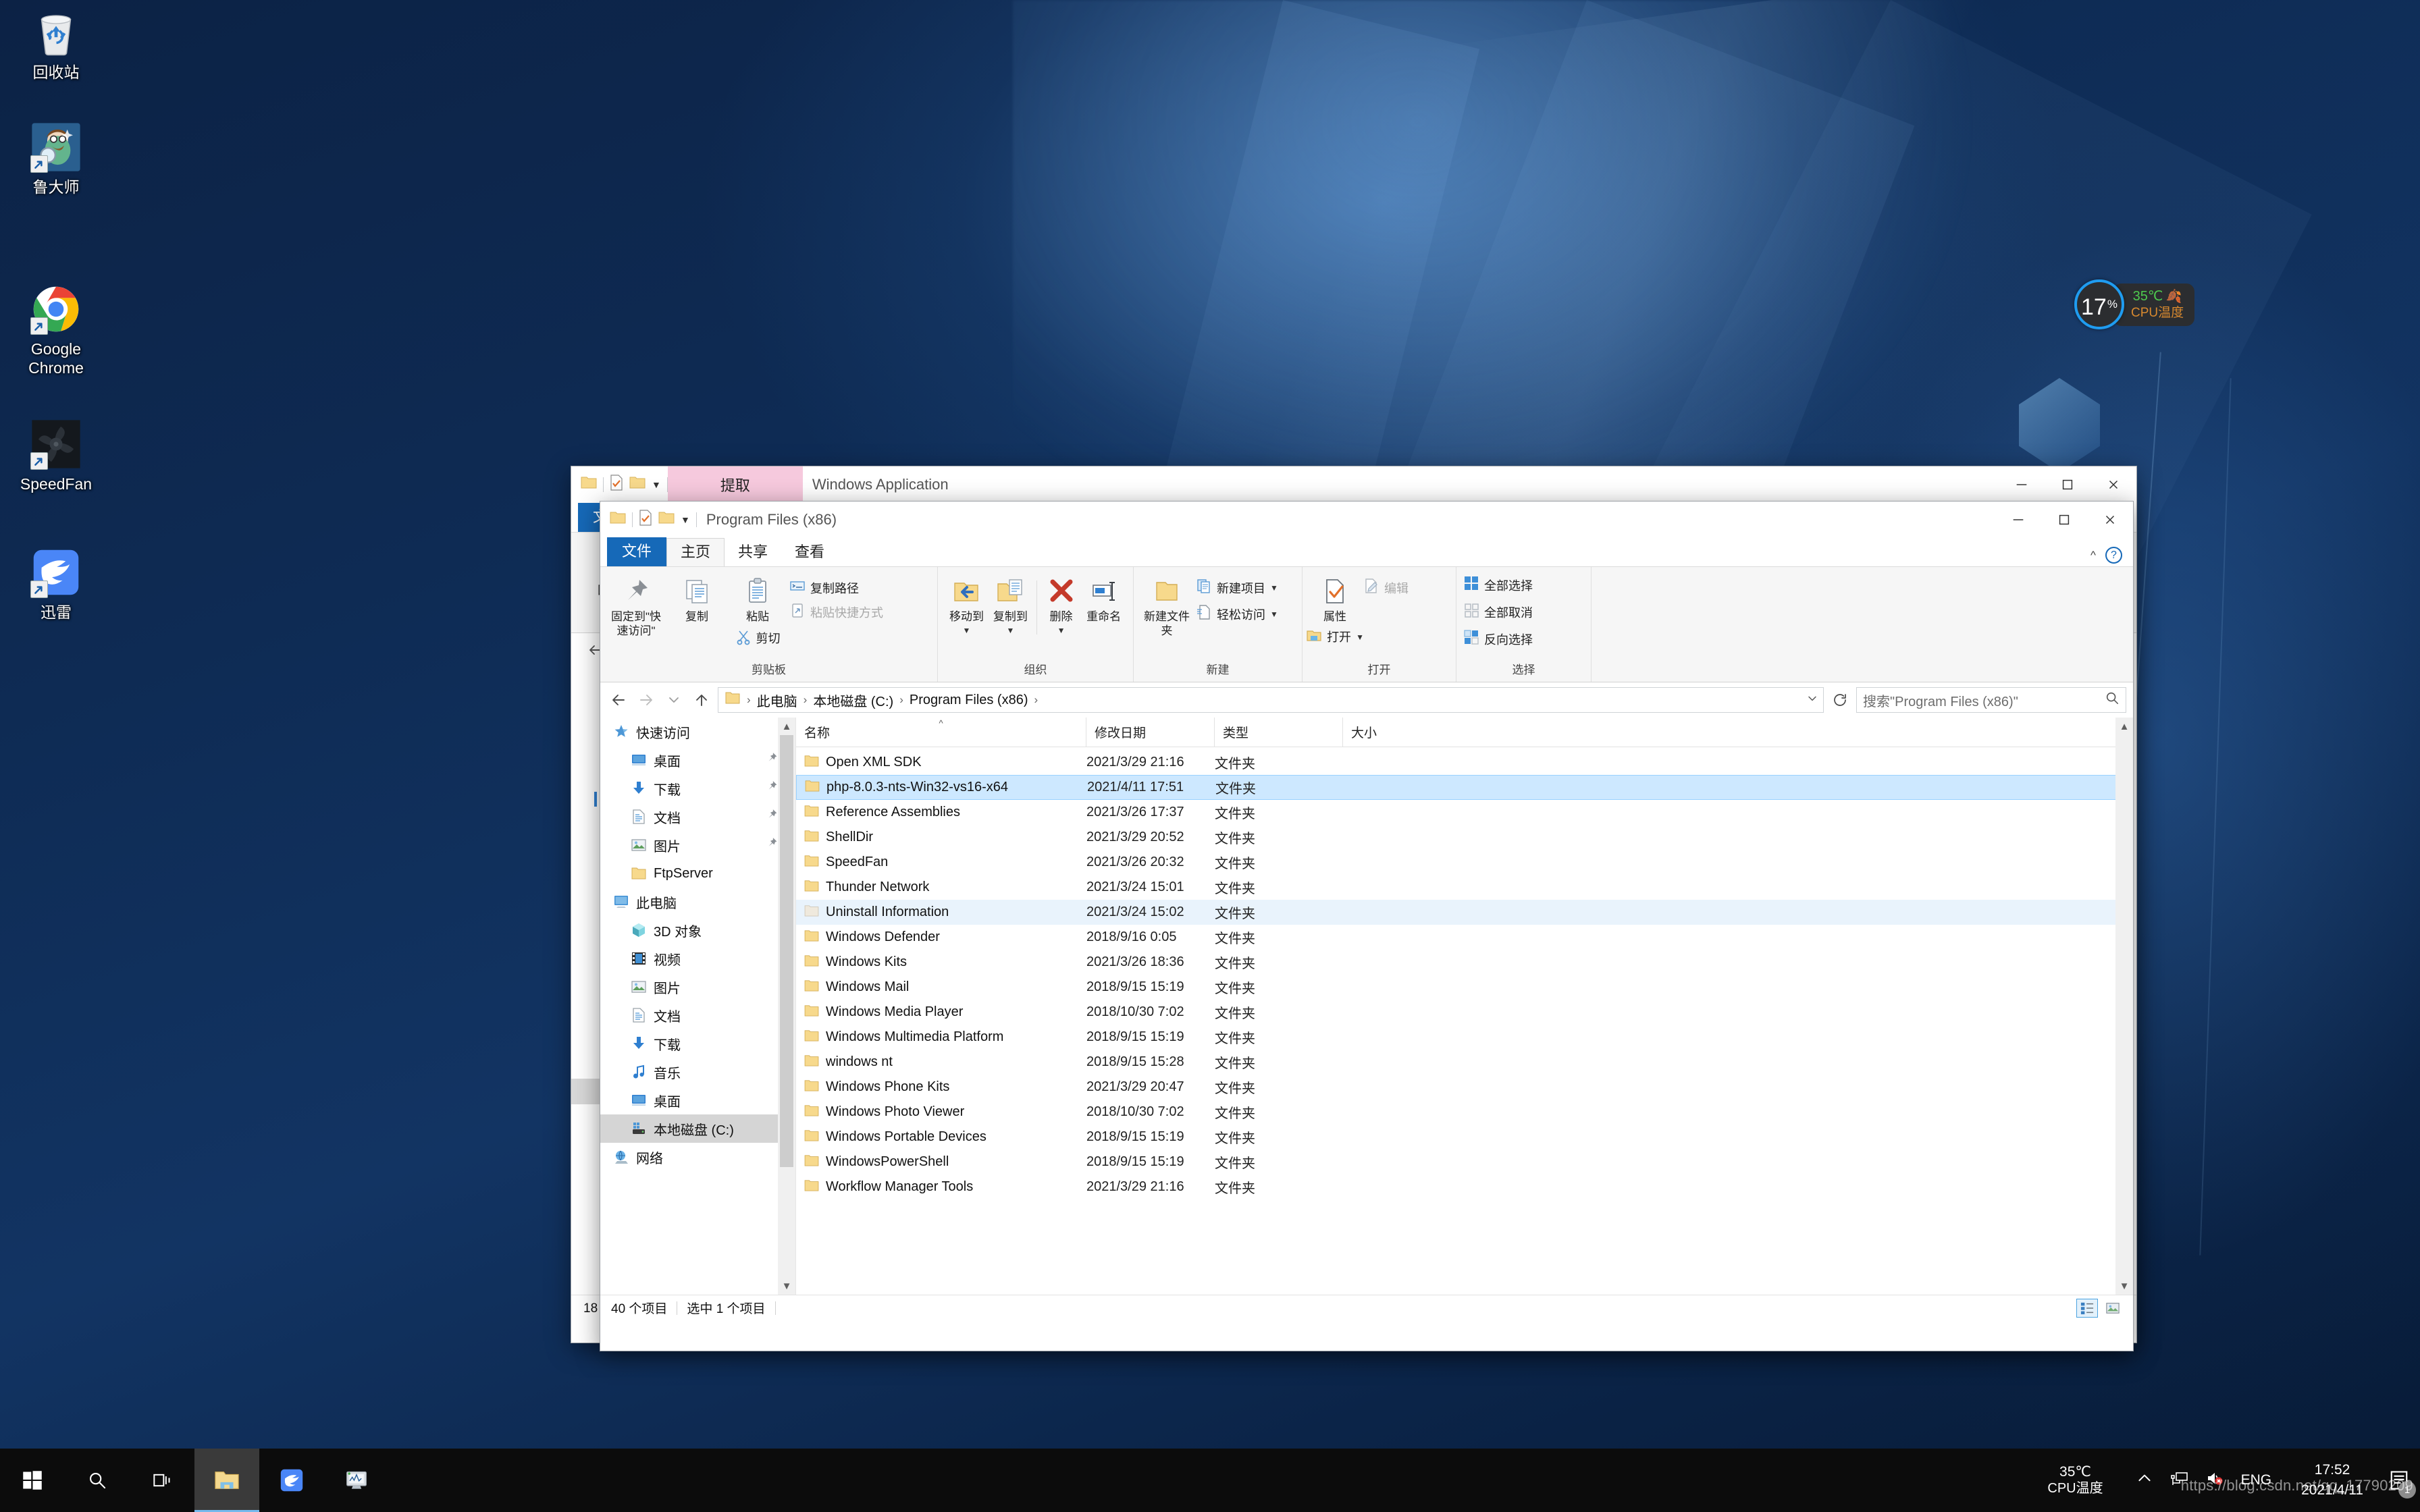 The width and height of the screenshot is (2420, 1512). I want to click on paste-button: 粘贴 剪切, so click(758, 610).